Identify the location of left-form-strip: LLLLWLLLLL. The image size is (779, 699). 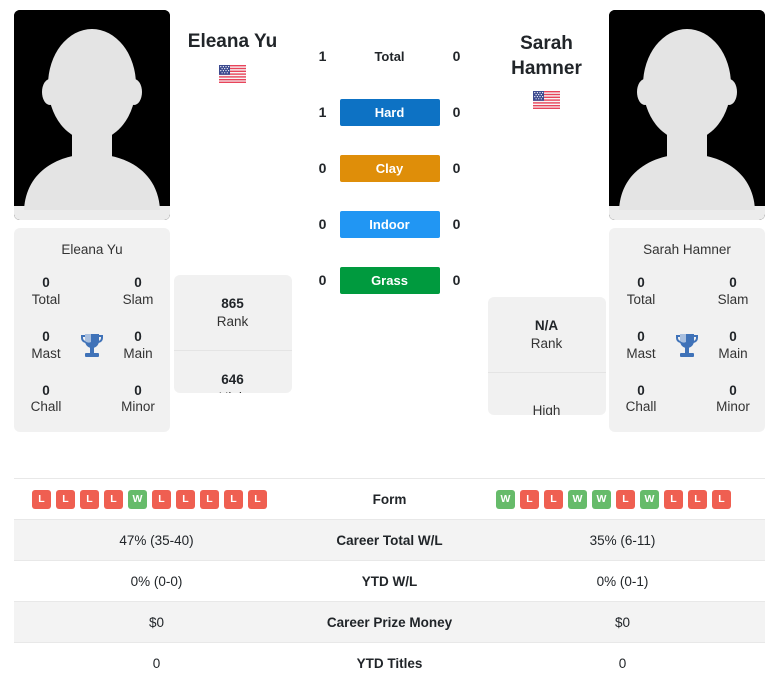
(156, 499).